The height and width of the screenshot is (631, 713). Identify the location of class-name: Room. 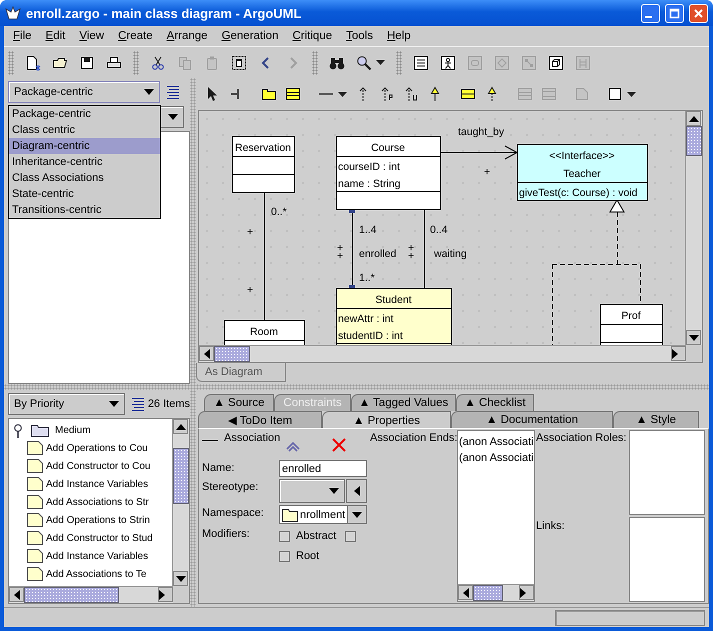
(264, 332).